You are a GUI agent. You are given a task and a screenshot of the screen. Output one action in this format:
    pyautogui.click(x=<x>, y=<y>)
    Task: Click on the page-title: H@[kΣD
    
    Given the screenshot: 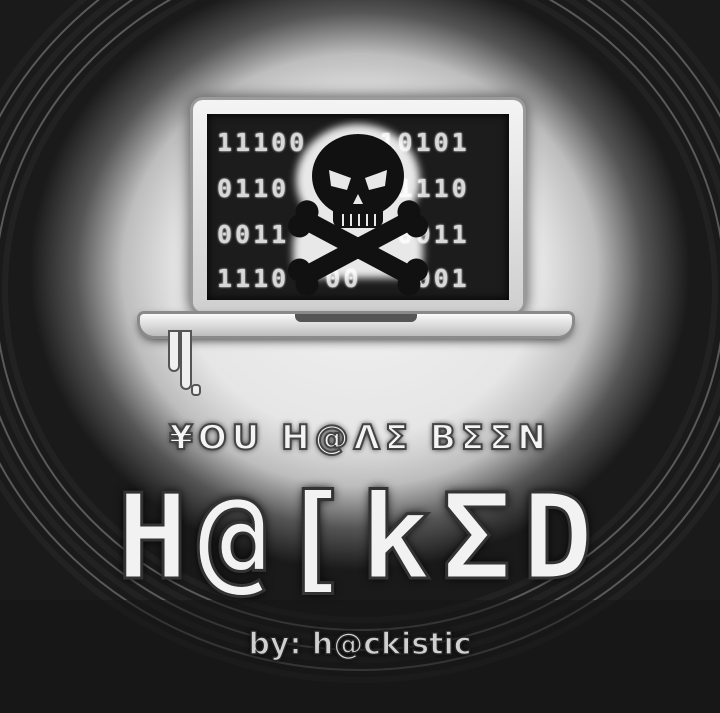 What is the action you would take?
    pyautogui.click(x=359, y=537)
    